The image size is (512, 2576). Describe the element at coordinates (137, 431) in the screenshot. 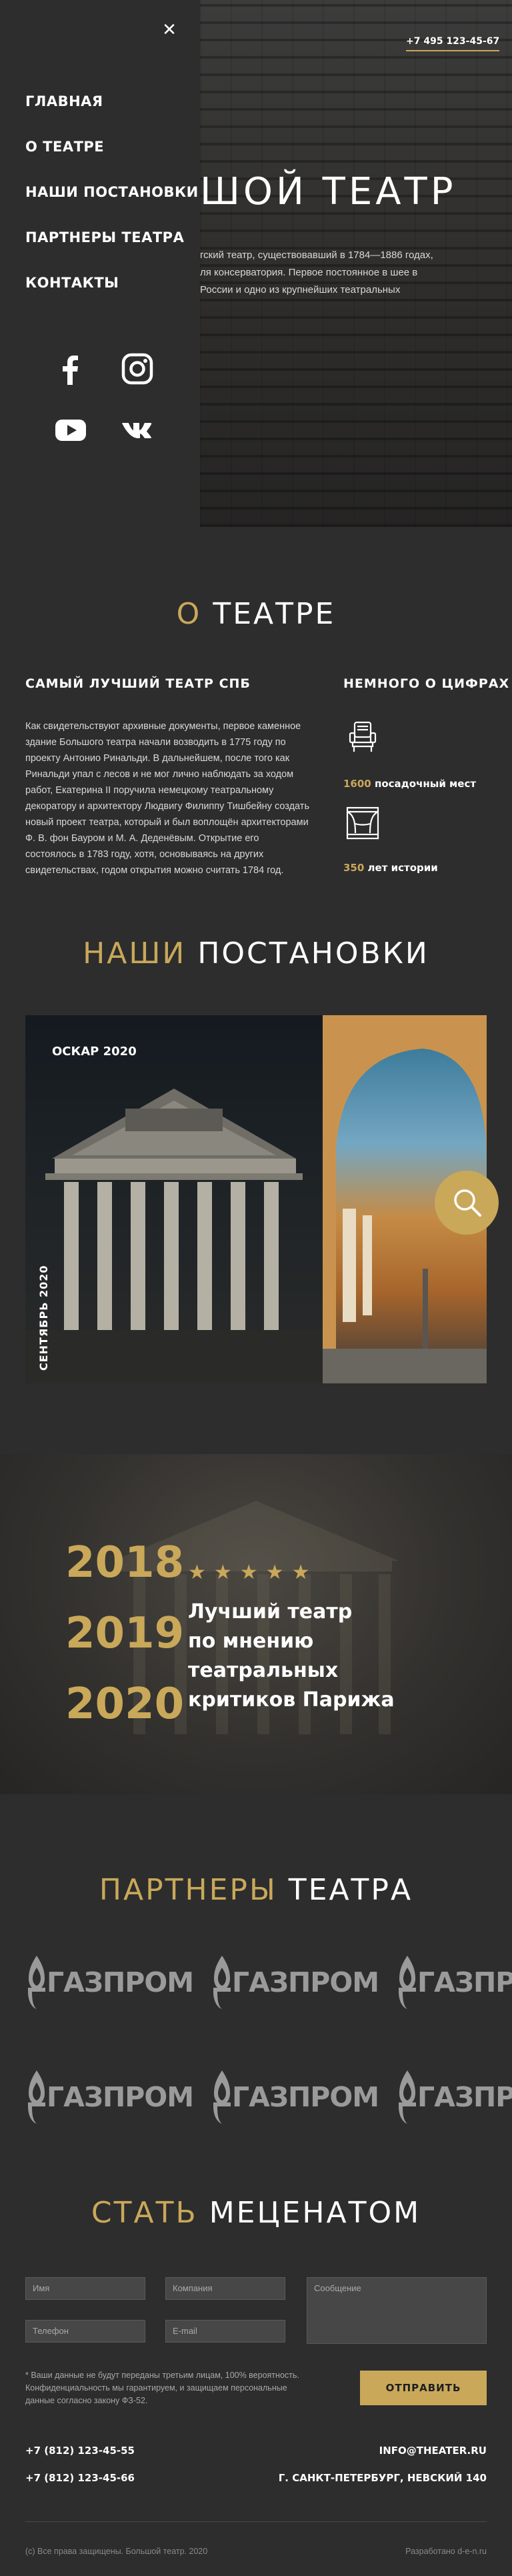

I see `vk-icon` at that location.